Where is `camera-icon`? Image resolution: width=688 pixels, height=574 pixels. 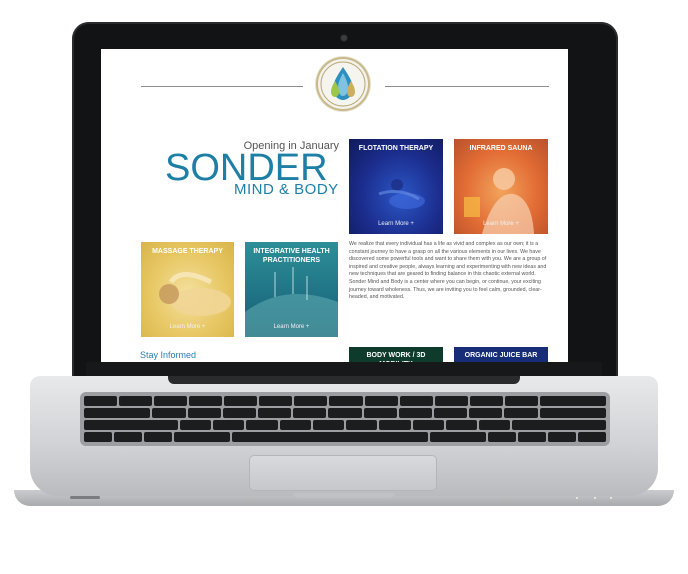
camera-icon is located at coordinates (344, 38).